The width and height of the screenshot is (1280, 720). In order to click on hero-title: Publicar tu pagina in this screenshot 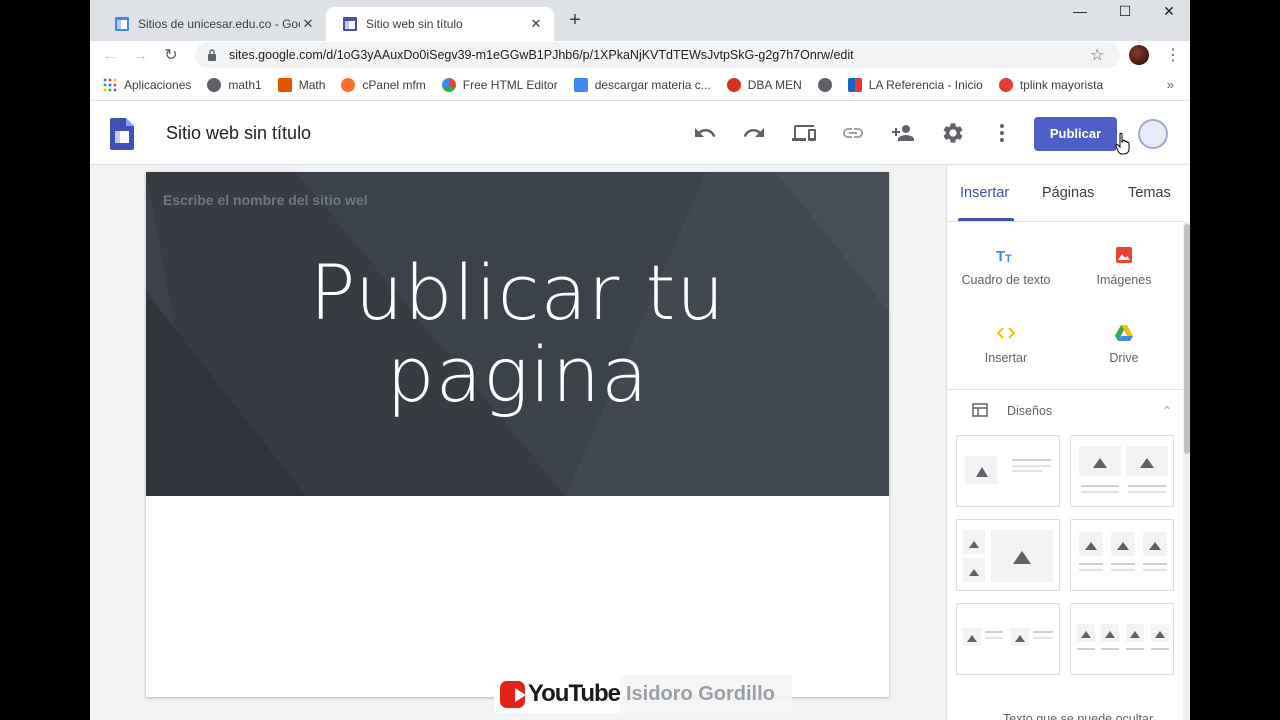, I will do `click(517, 334)`.